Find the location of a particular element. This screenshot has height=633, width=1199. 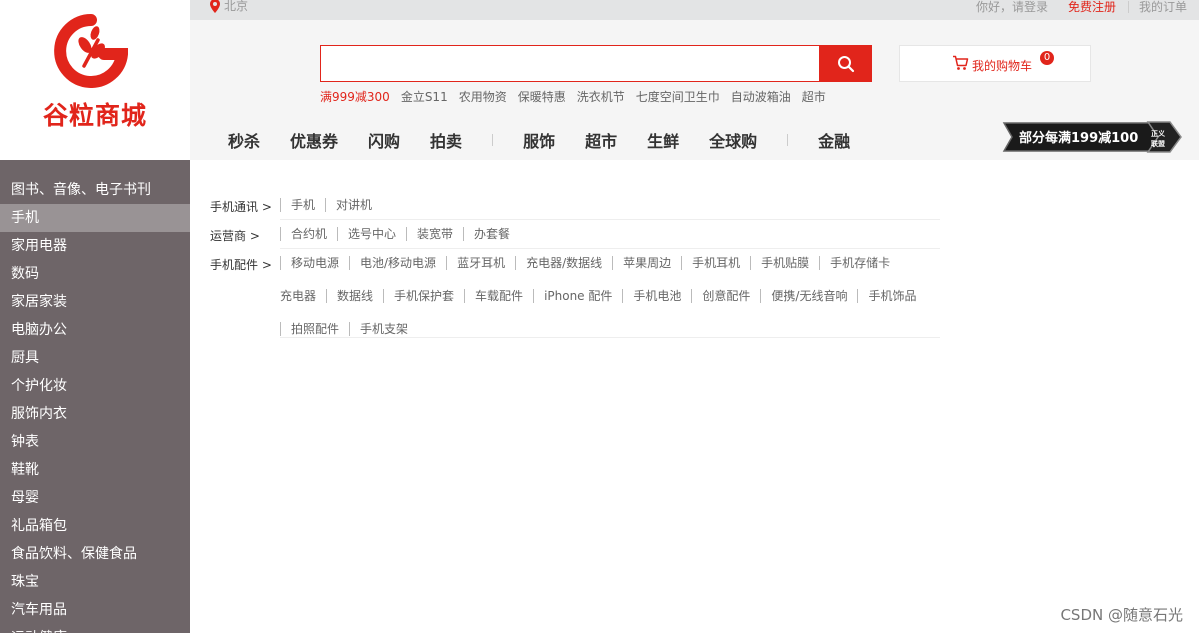

location-text: 北京 is located at coordinates (236, 7).